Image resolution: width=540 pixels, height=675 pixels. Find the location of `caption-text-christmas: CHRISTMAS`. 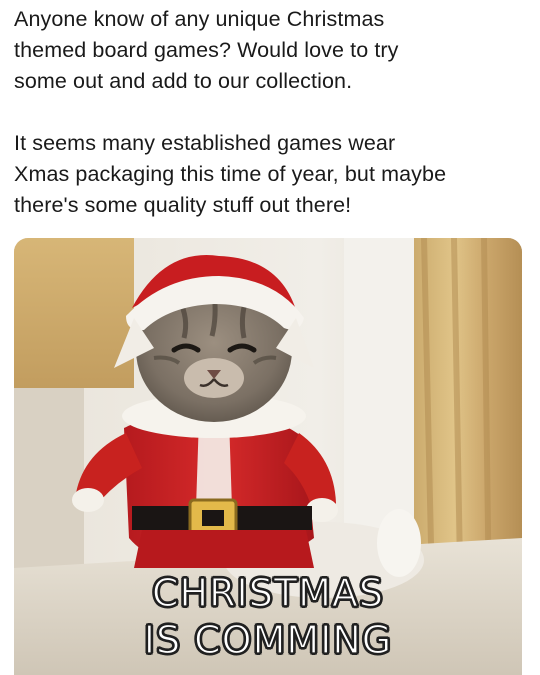

caption-text-christmas: CHRISTMAS is located at coordinates (267, 592).